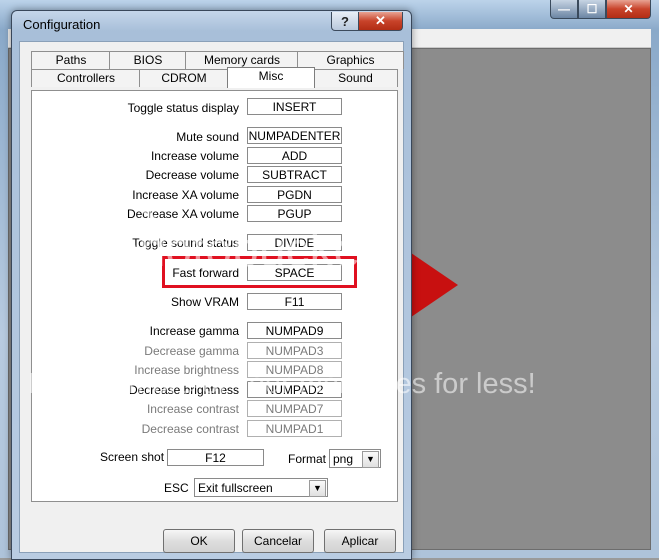 This screenshot has height=560, width=659. I want to click on field-decrease-brightness: NUMPAD2, so click(294, 389).